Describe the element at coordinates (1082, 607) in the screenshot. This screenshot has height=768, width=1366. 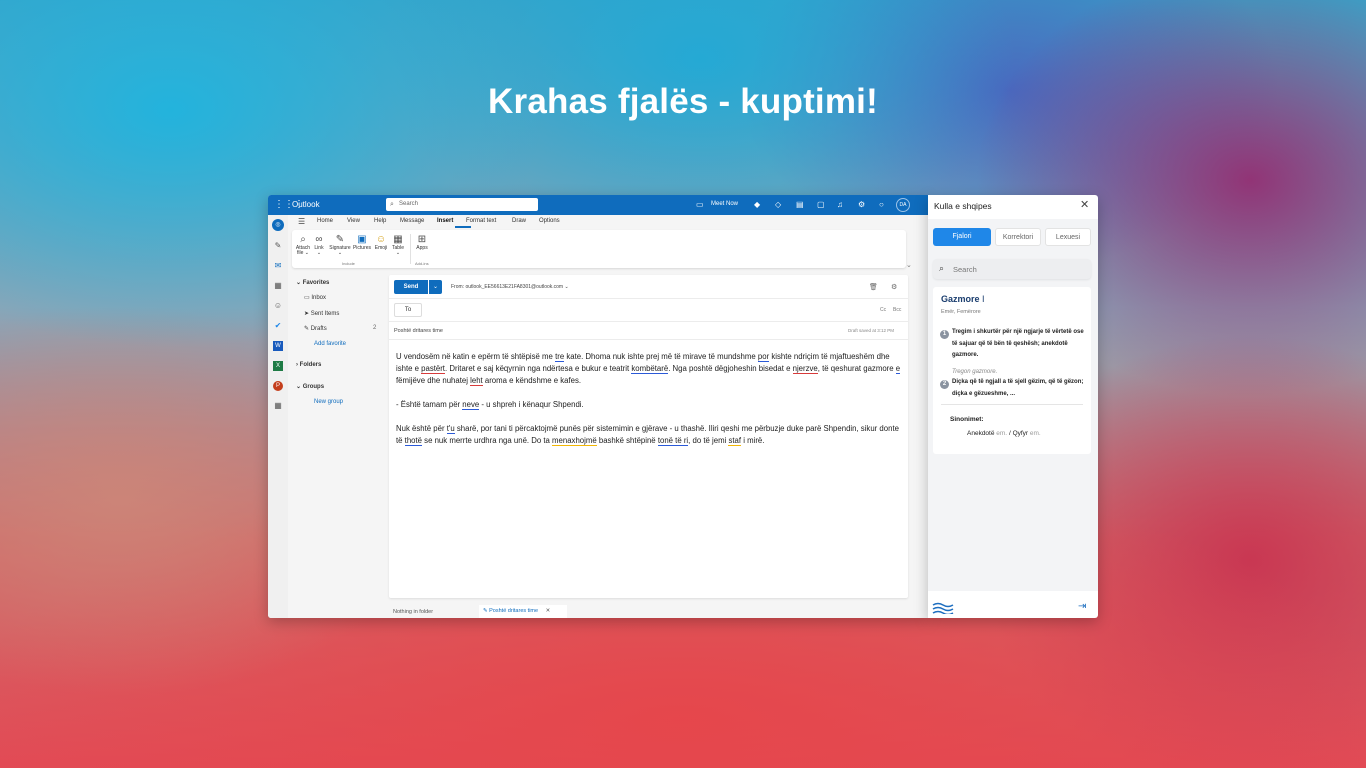
I see `sign-out-icon: ⇥` at that location.